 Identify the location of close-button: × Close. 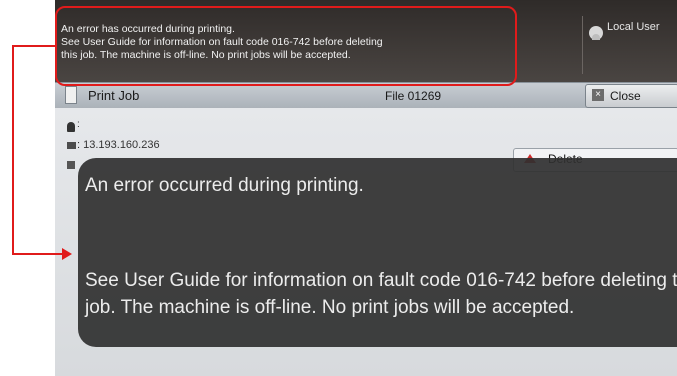
(631, 96).